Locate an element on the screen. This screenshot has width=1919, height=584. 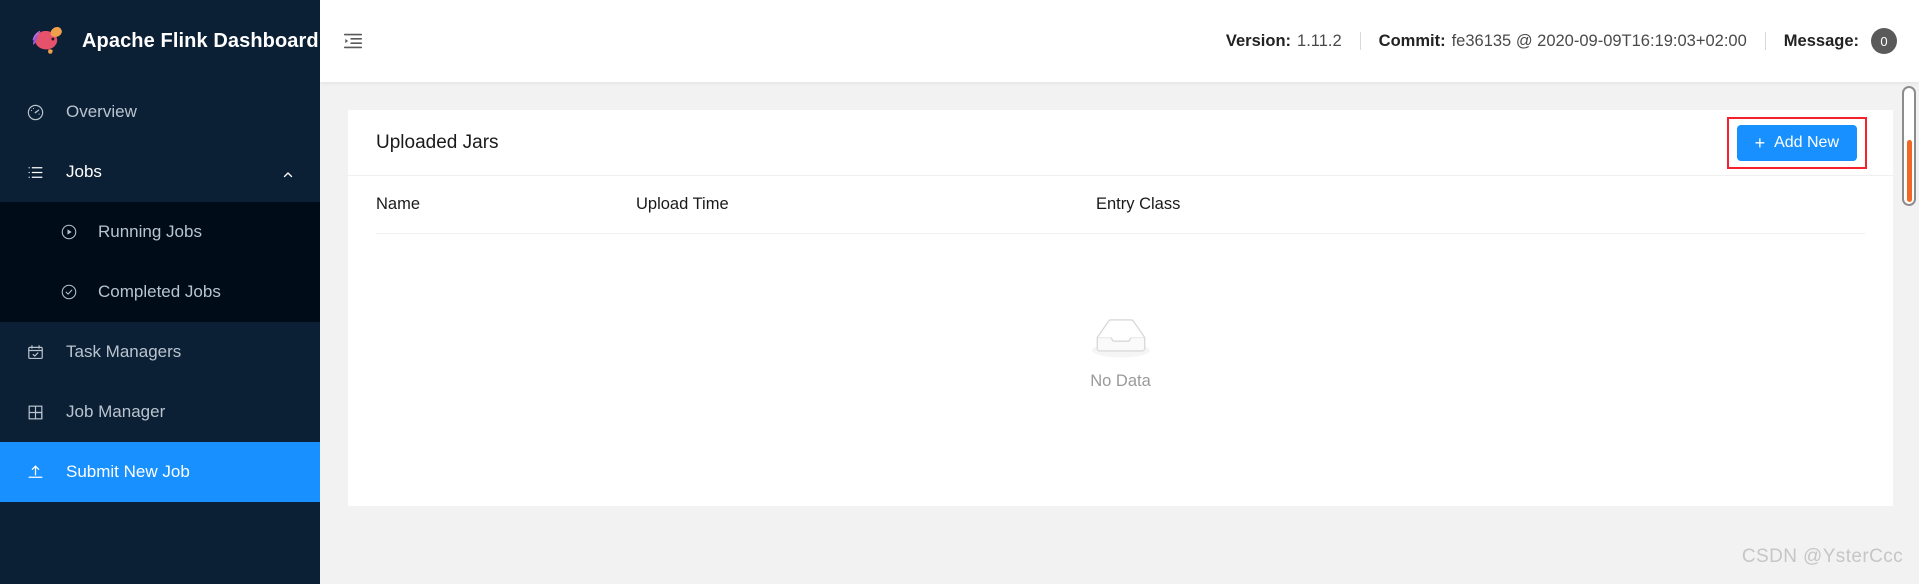
sidebar-item-jobs: Jobs is located at coordinates (160, 172).